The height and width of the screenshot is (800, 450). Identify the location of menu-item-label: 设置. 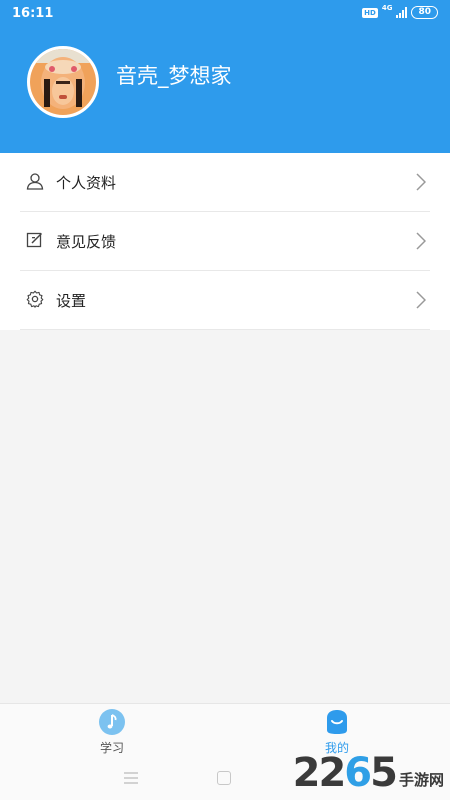
(71, 301).